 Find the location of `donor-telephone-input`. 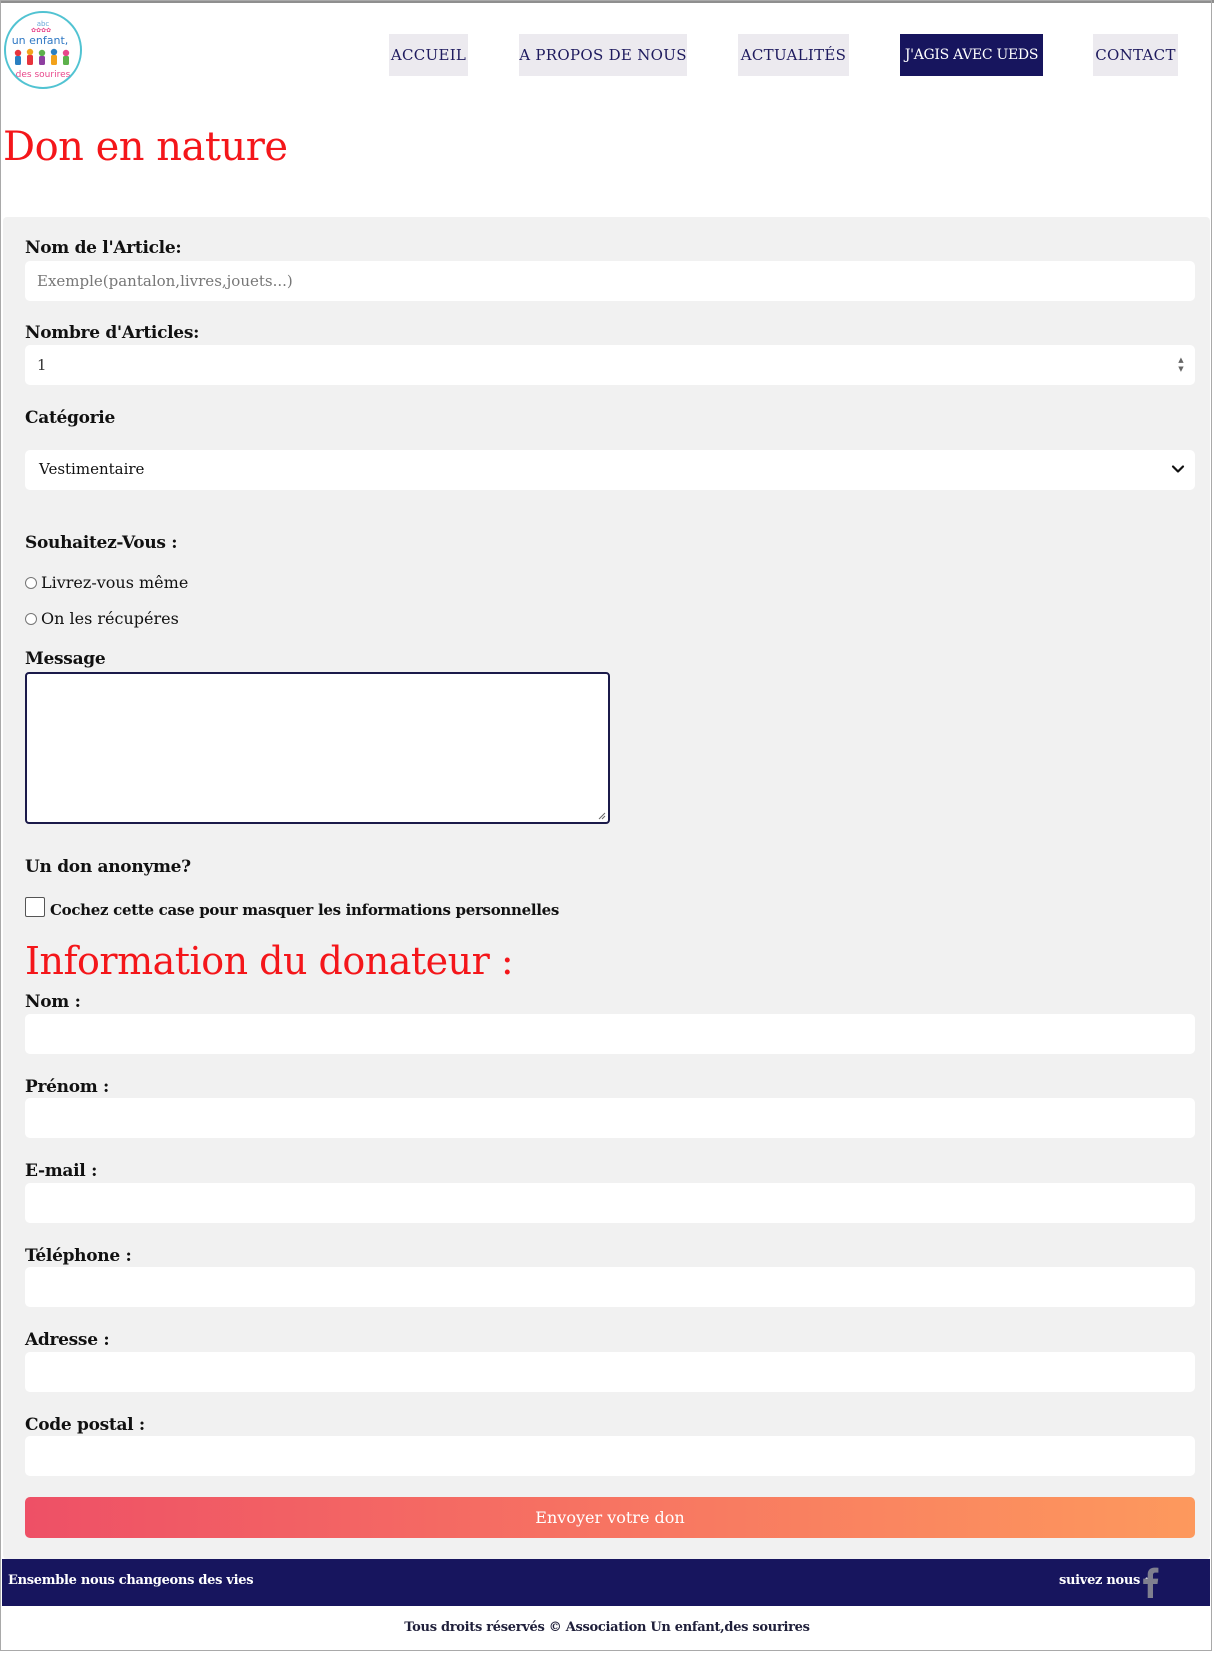

donor-telephone-input is located at coordinates (610, 1287).